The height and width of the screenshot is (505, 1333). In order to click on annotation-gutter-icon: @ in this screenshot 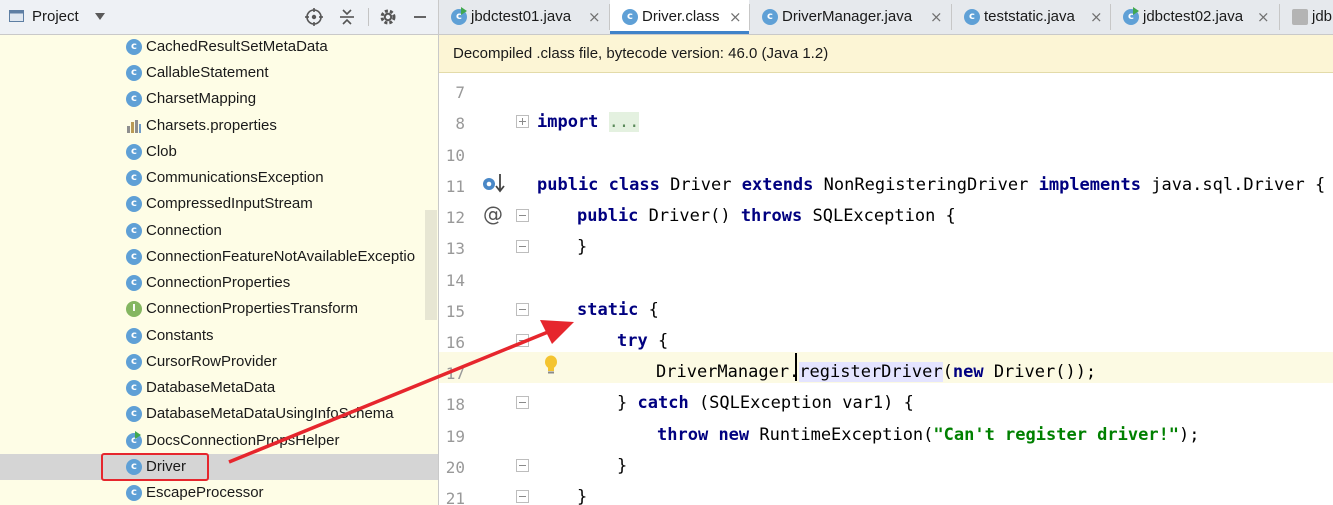, I will do `click(493, 214)`.